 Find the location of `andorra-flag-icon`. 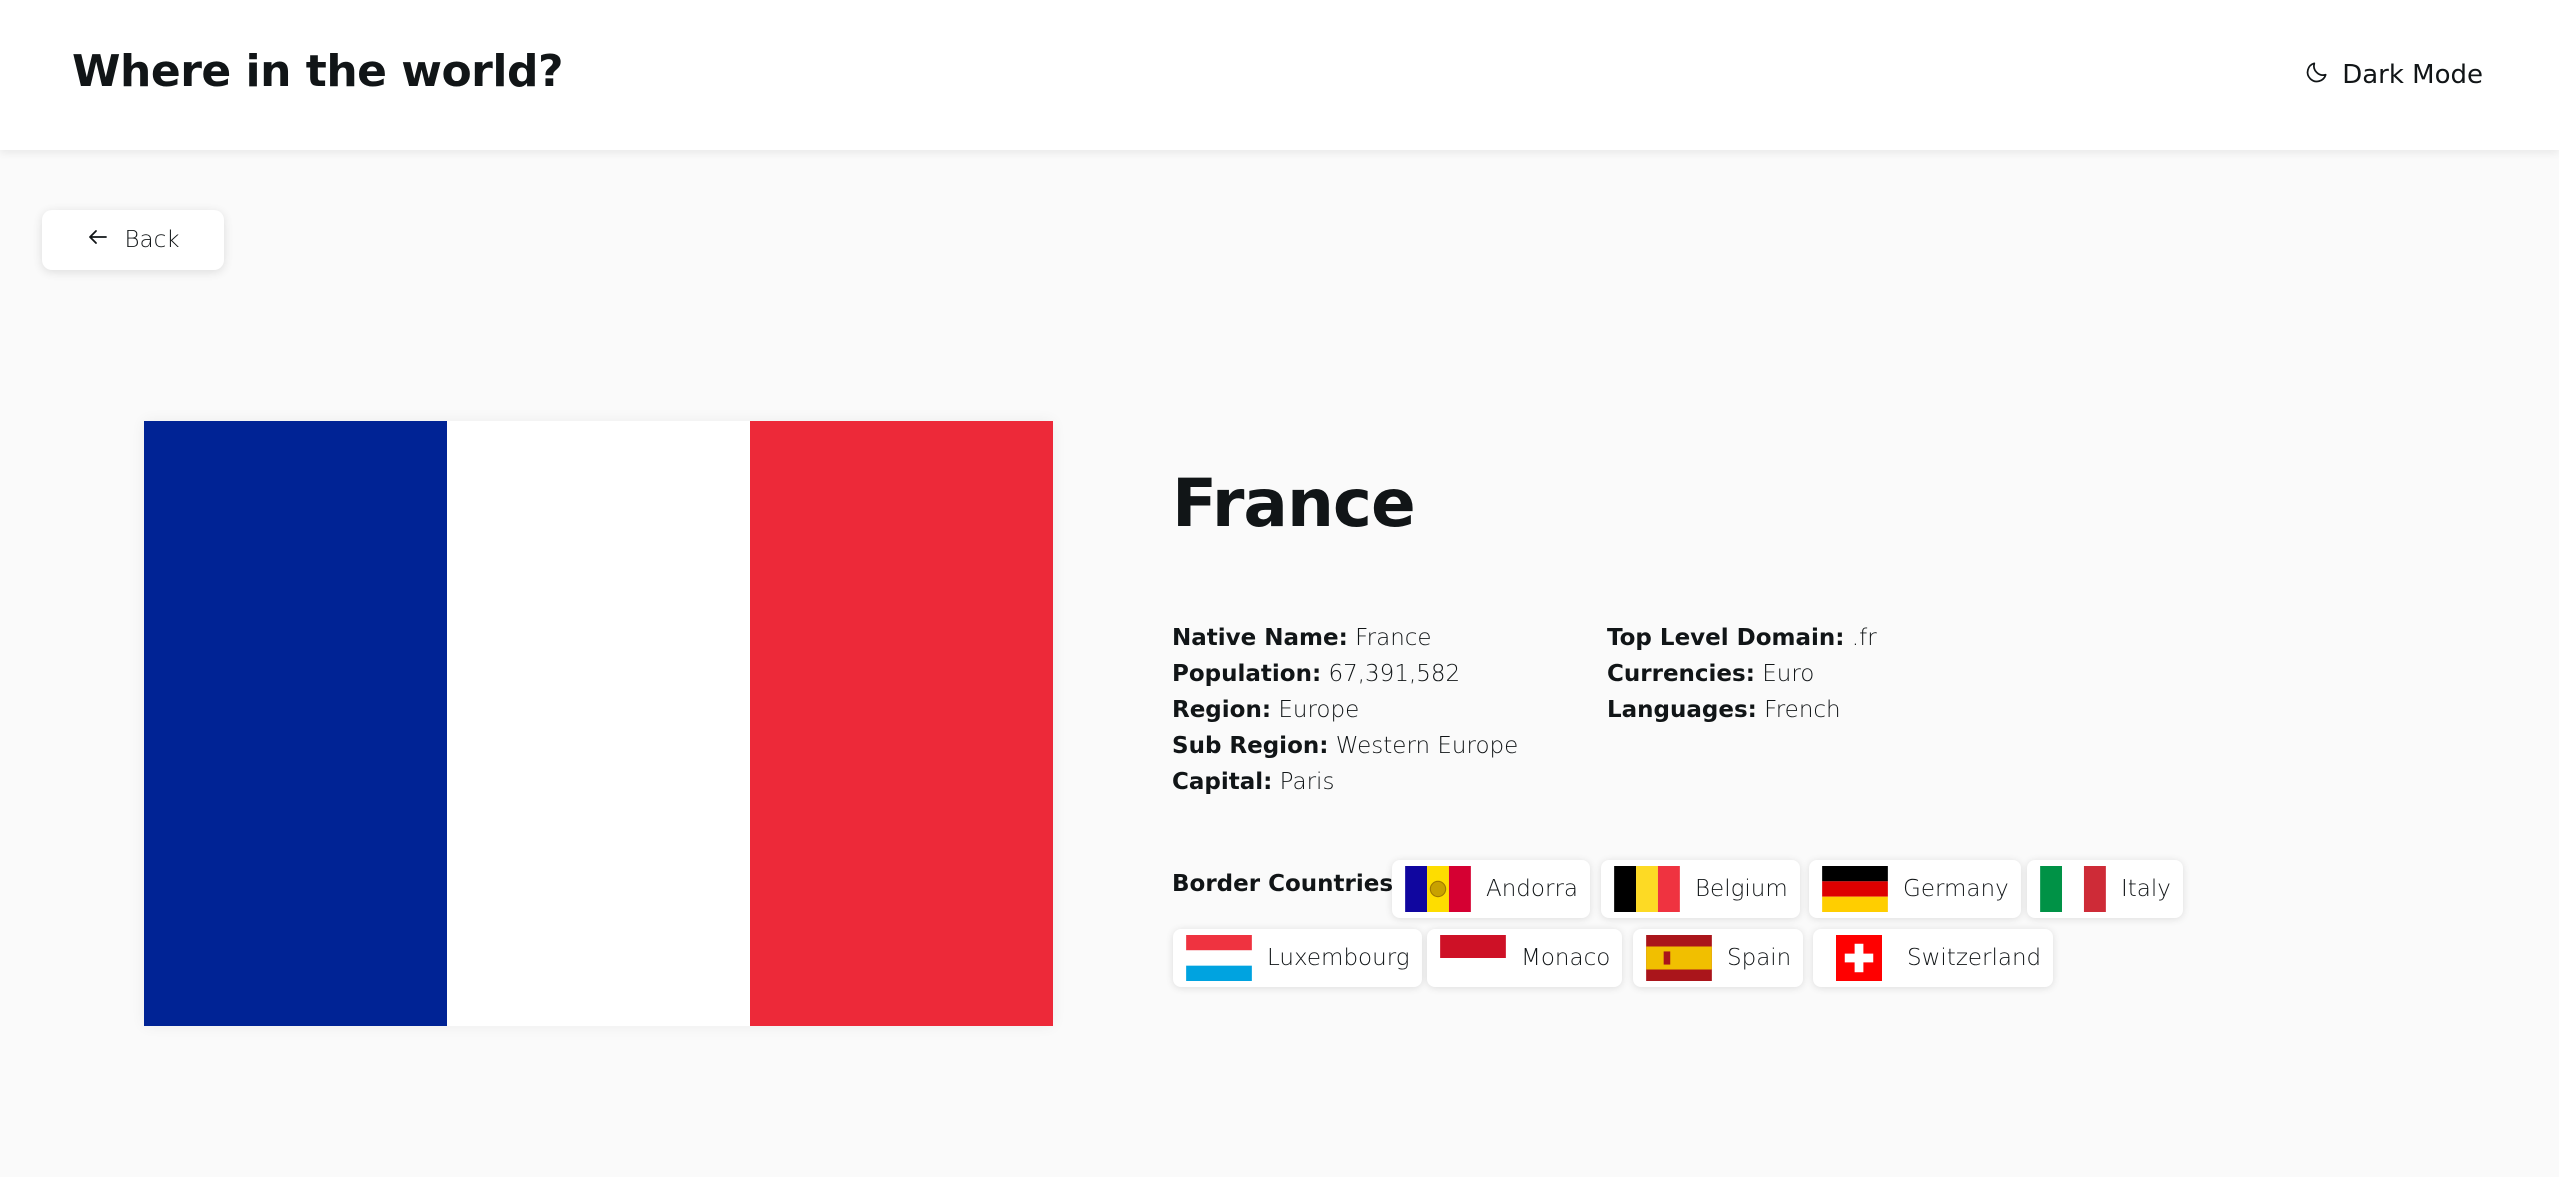

andorra-flag-icon is located at coordinates (1438, 889).